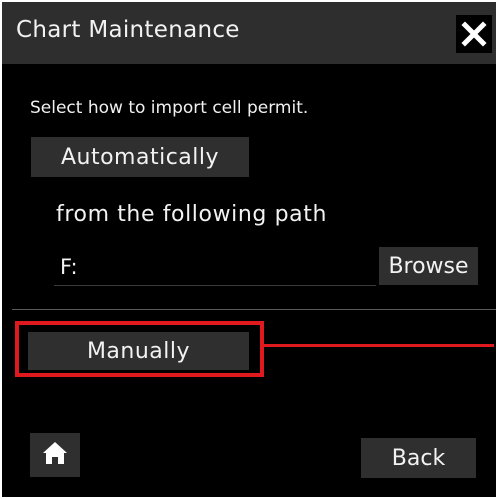  I want to click on highlight-callout-box, so click(139, 349).